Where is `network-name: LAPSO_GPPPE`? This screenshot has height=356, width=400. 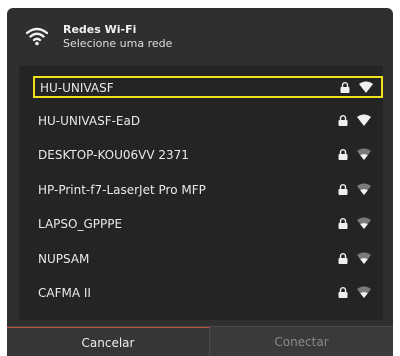
network-name: LAPSO_GPPPE is located at coordinates (80, 224).